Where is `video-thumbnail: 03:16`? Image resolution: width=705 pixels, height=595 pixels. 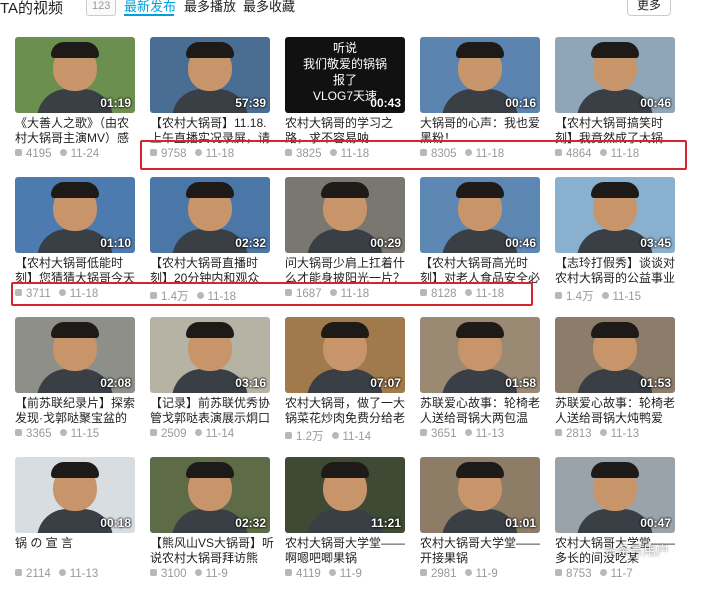 video-thumbnail: 03:16 is located at coordinates (210, 355).